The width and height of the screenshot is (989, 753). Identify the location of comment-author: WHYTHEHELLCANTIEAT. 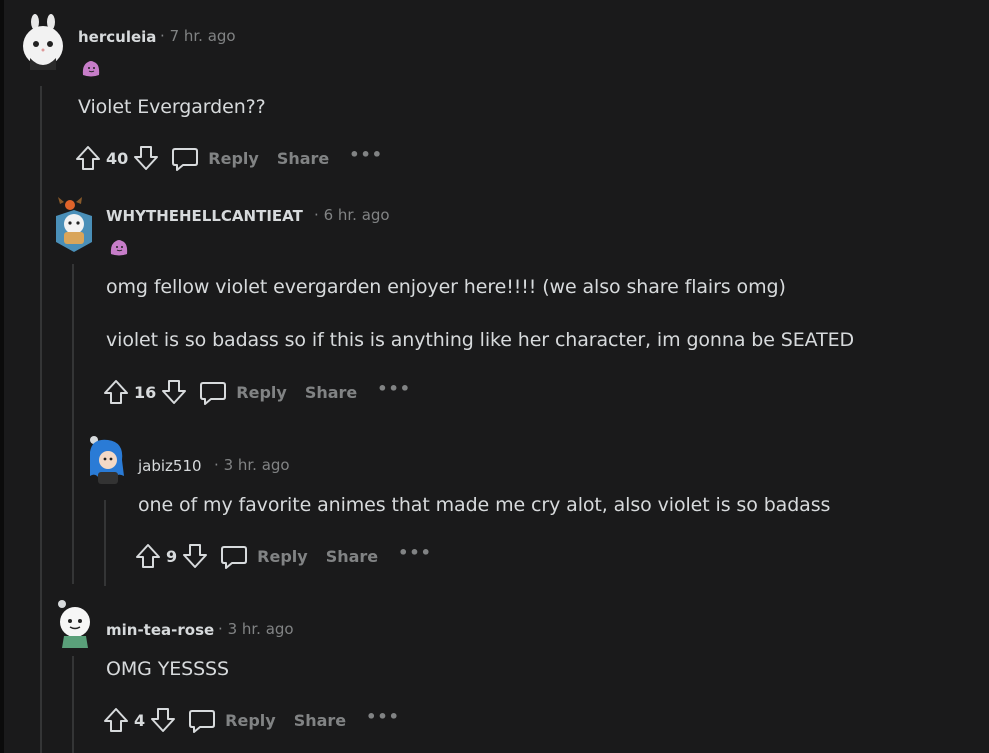
(204, 216).